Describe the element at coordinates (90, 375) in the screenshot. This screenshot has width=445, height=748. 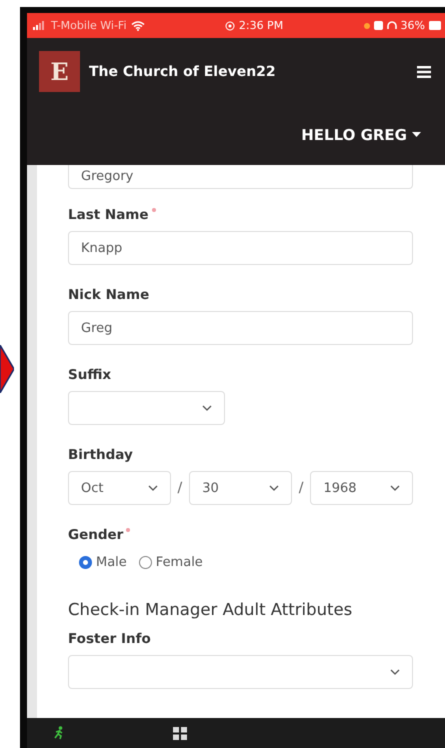
I see `field-label: Suffix` at that location.